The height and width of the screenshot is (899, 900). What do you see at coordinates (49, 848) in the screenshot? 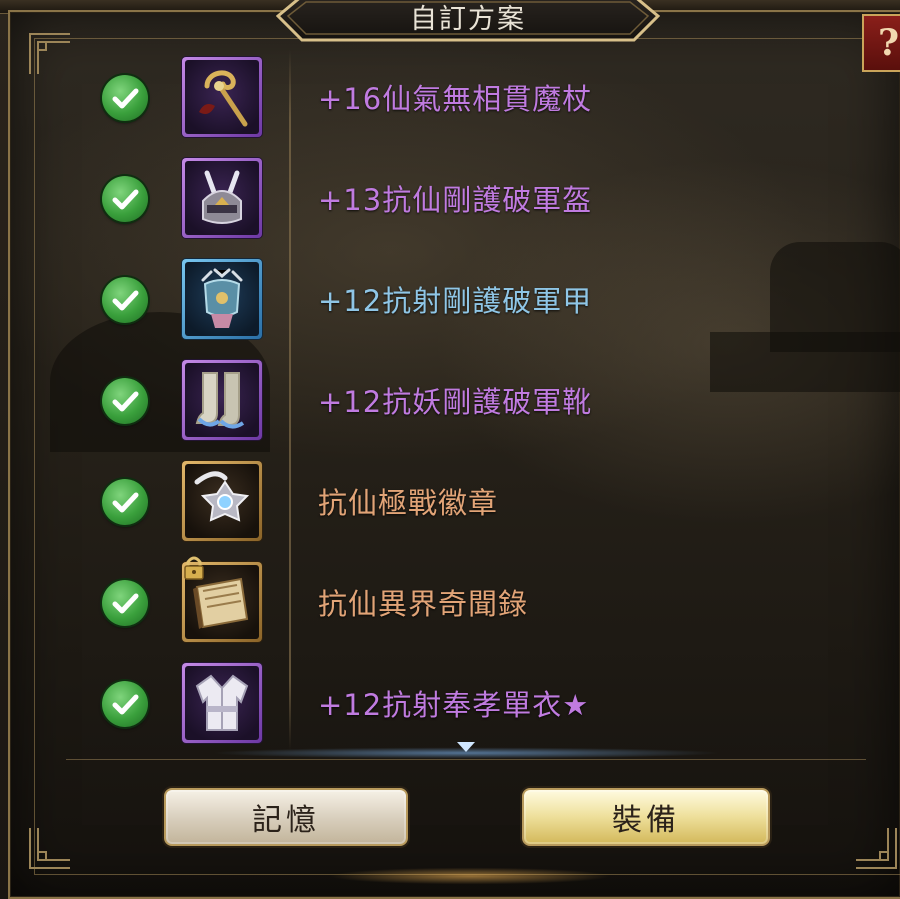
I see `corner-ornament-bottom-left` at bounding box center [49, 848].